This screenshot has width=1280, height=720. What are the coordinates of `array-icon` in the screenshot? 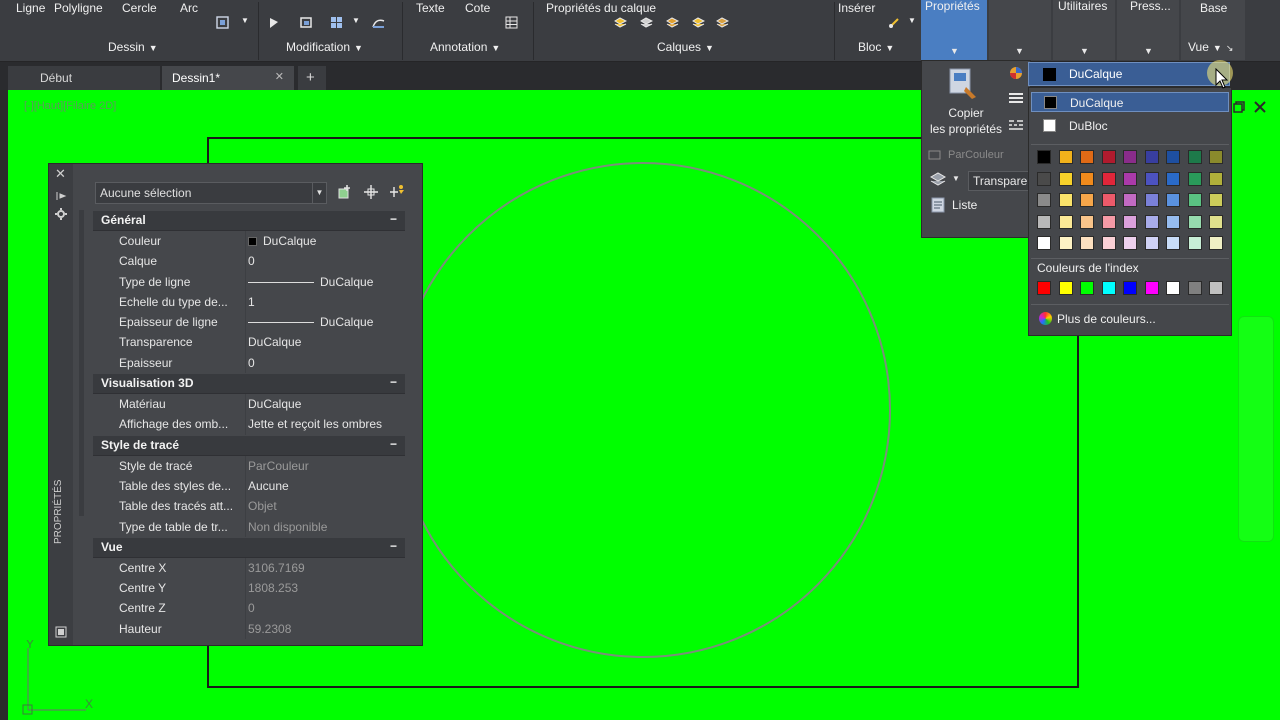 It's located at (336, 22).